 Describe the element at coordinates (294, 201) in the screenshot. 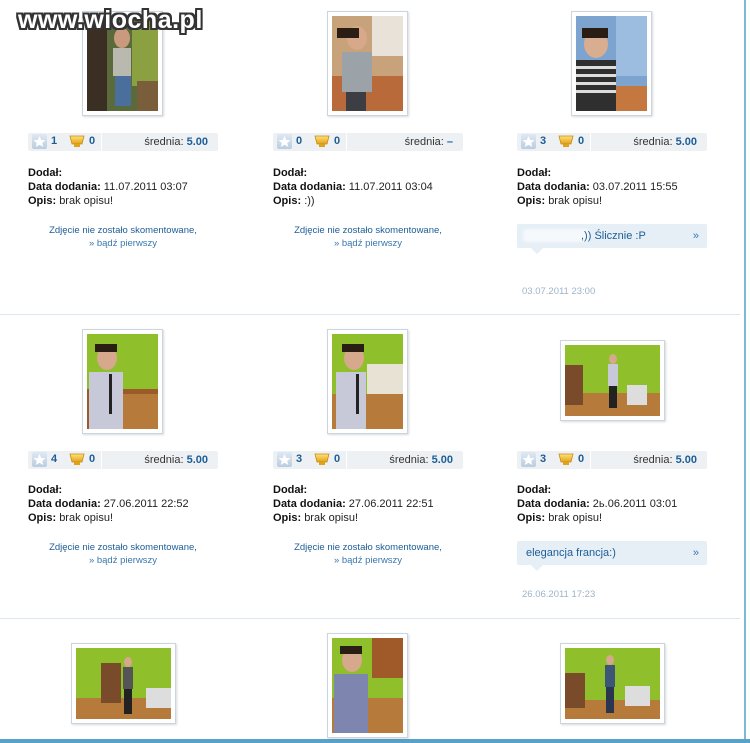

I see `description: Opis: :))` at that location.